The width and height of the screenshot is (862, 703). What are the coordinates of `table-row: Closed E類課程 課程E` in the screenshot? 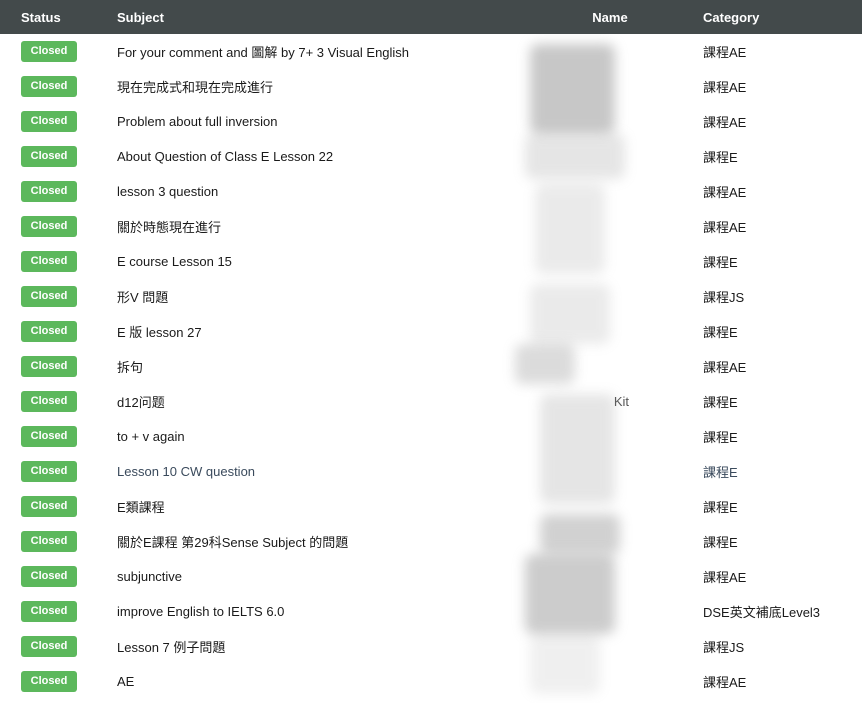 It's located at (431, 506).